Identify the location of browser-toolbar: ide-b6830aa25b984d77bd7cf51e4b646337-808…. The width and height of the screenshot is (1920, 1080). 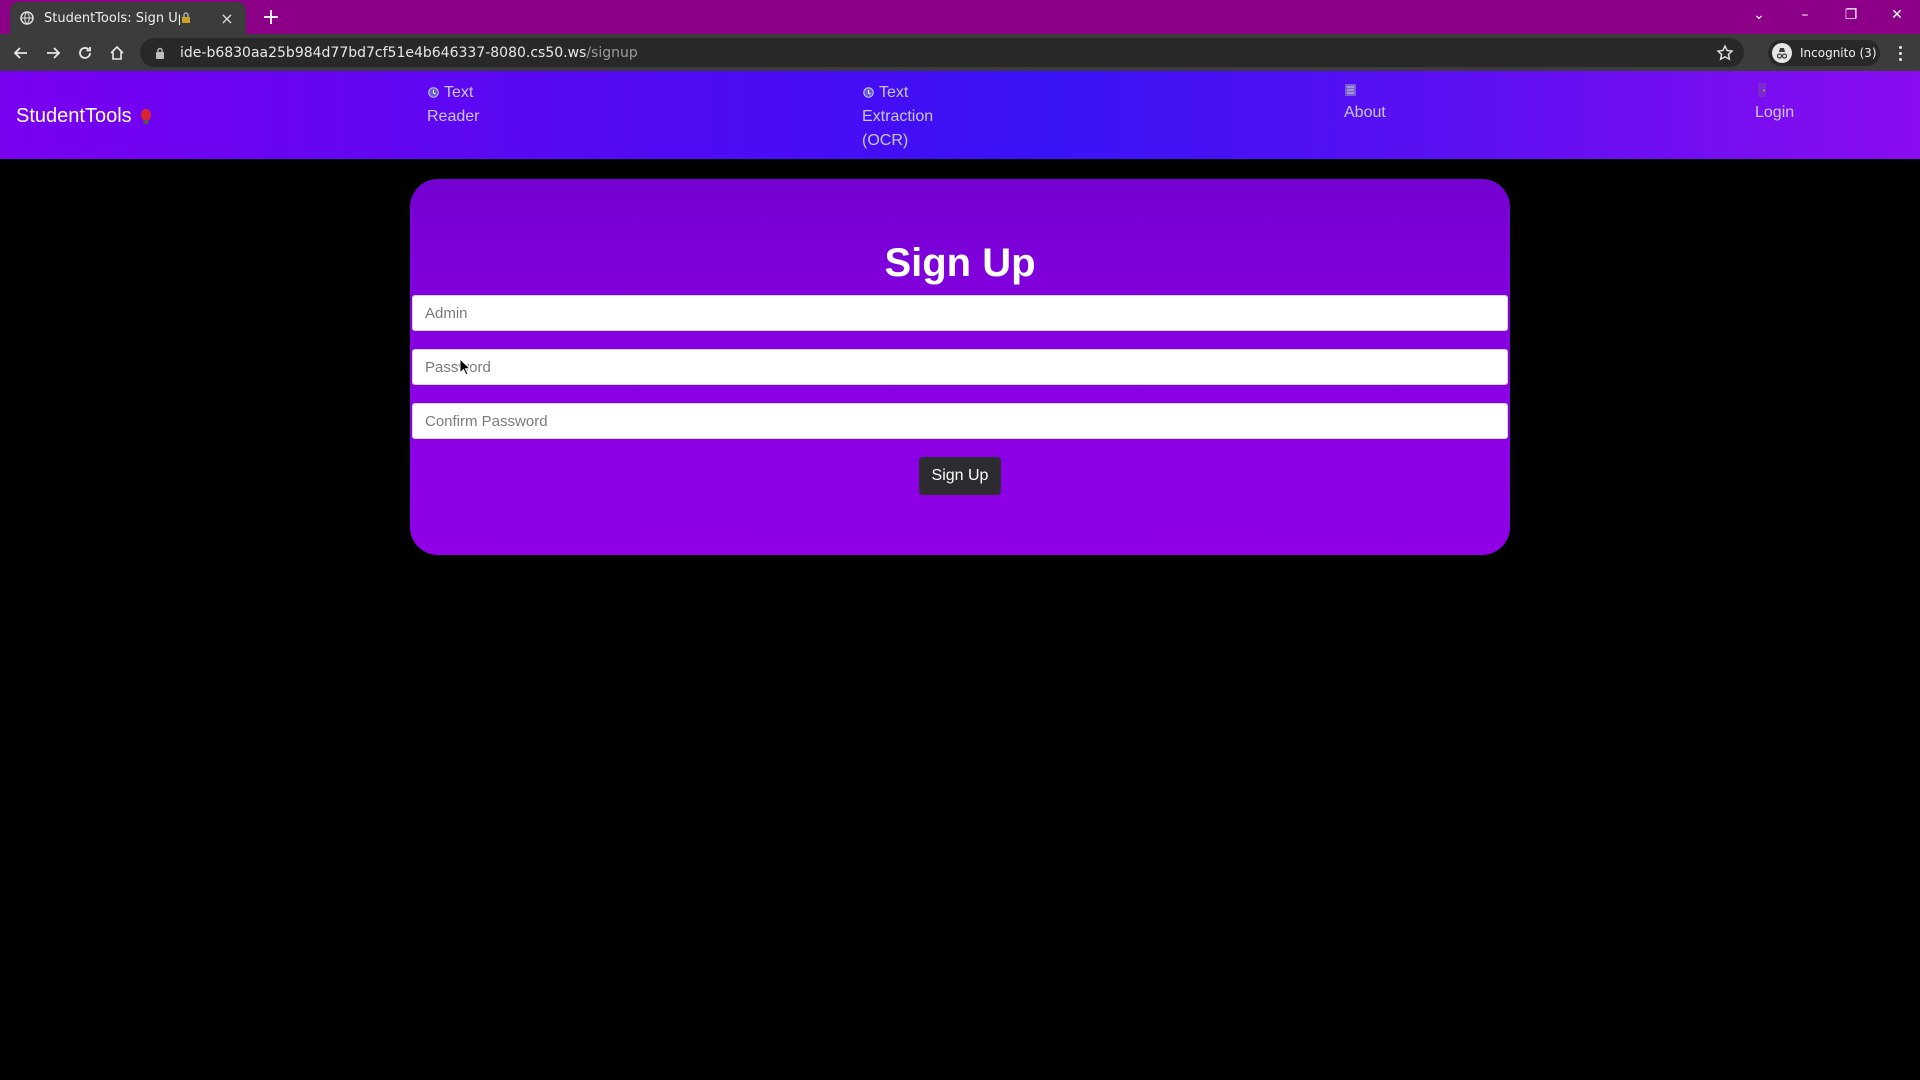
(960, 52).